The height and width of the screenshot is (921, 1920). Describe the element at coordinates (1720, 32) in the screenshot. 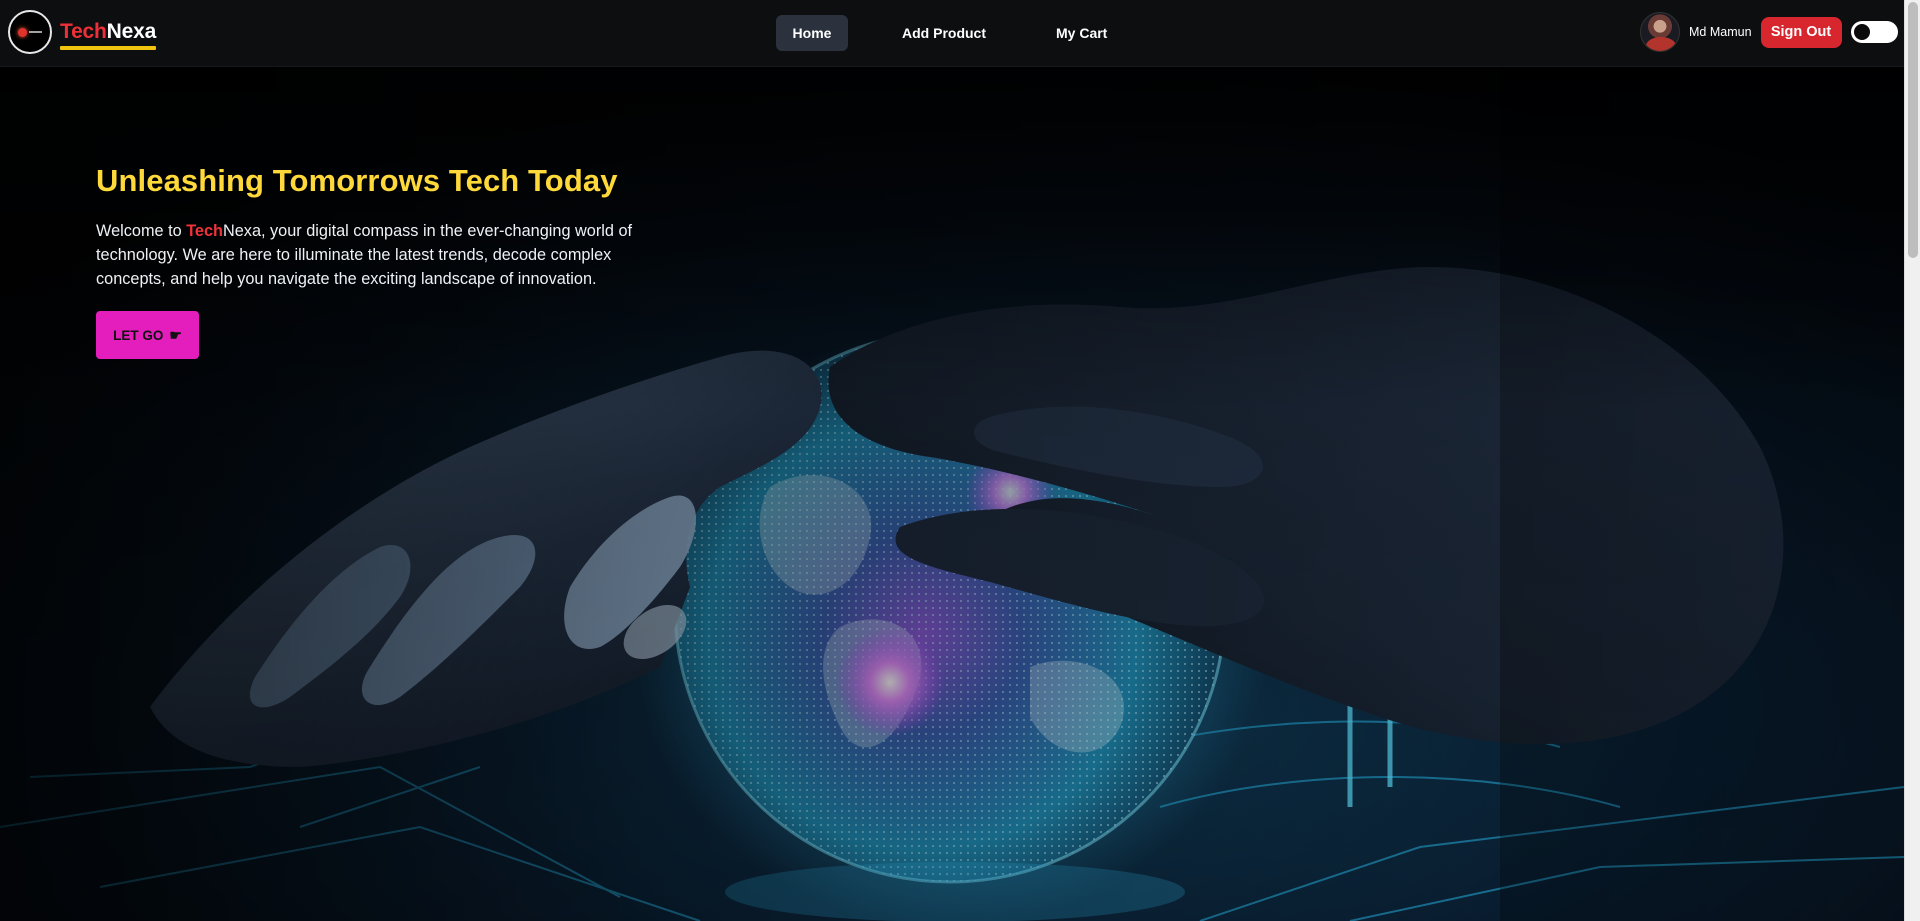

I see `user-name: Md Mamun` at that location.